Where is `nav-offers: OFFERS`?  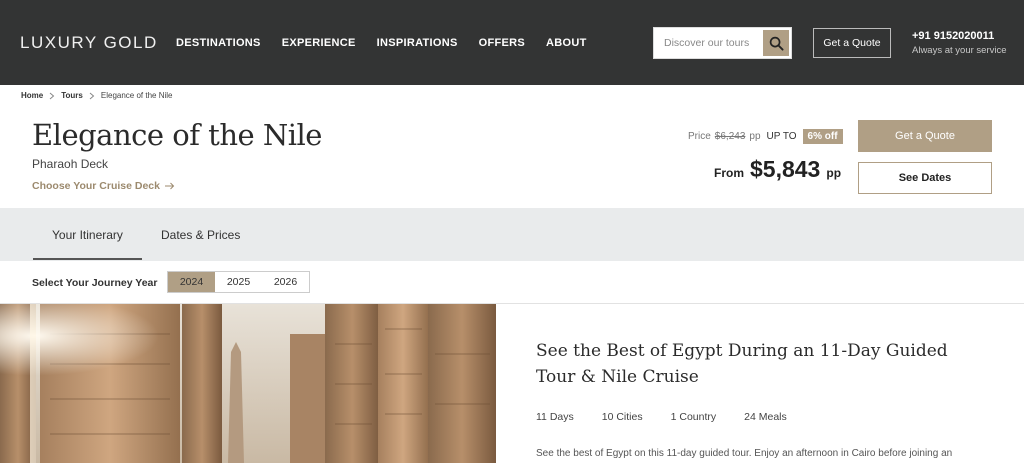
nav-offers: OFFERS is located at coordinates (502, 43).